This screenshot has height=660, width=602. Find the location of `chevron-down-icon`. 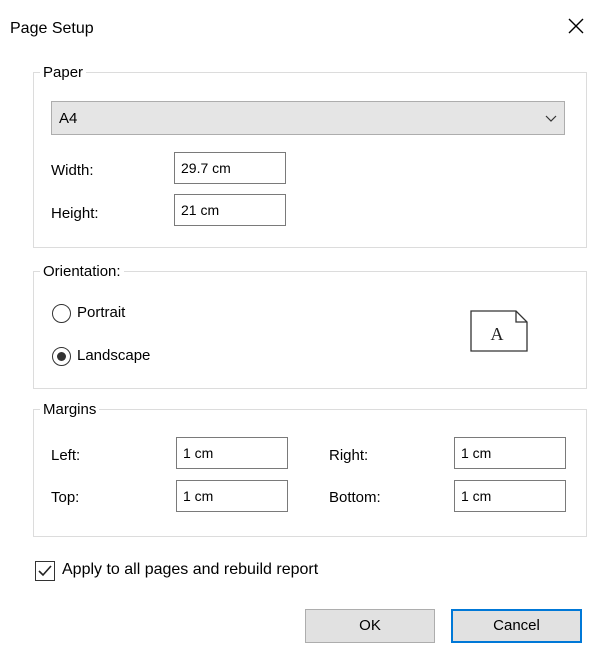

chevron-down-icon is located at coordinates (551, 120).